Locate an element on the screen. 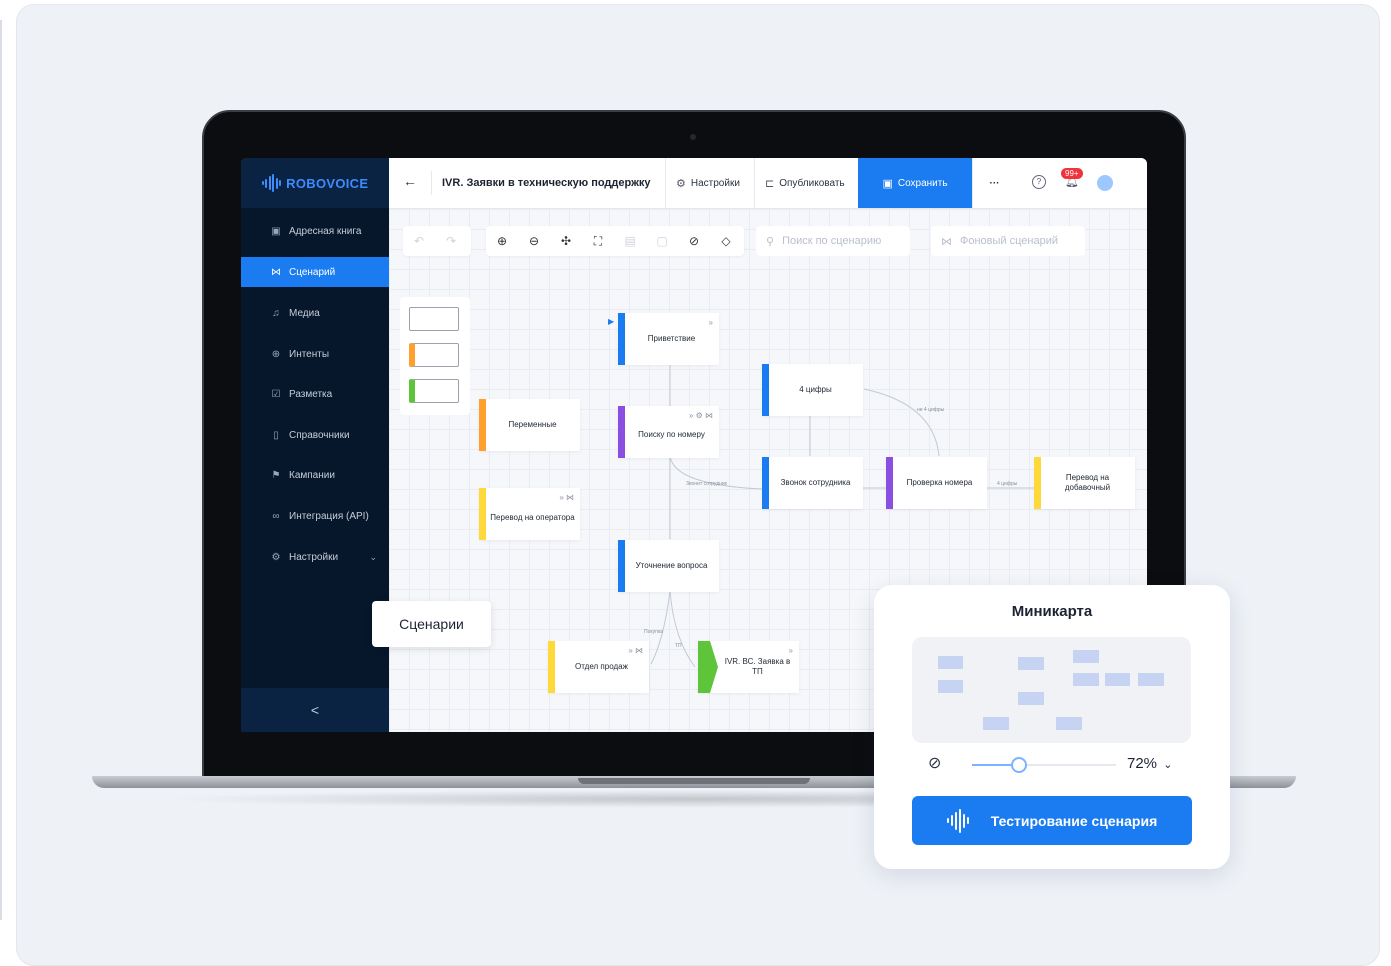 The height and width of the screenshot is (966, 1391). node-search-by-number: » ⚙ ⋈ Поиску по номеру is located at coordinates (668, 432).